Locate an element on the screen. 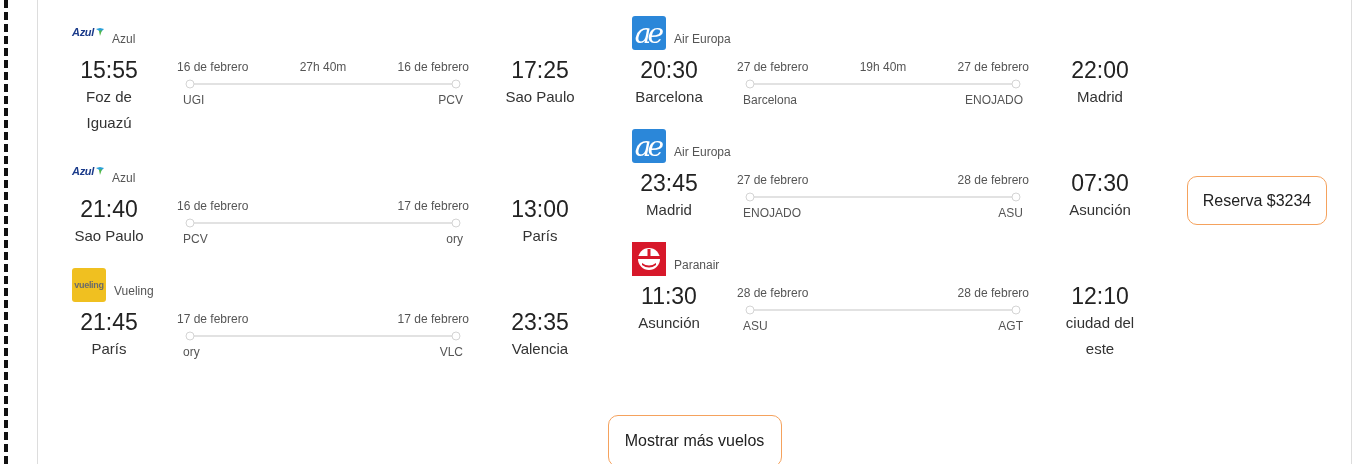  arrival-time: 12:10 is located at coordinates (1100, 296).